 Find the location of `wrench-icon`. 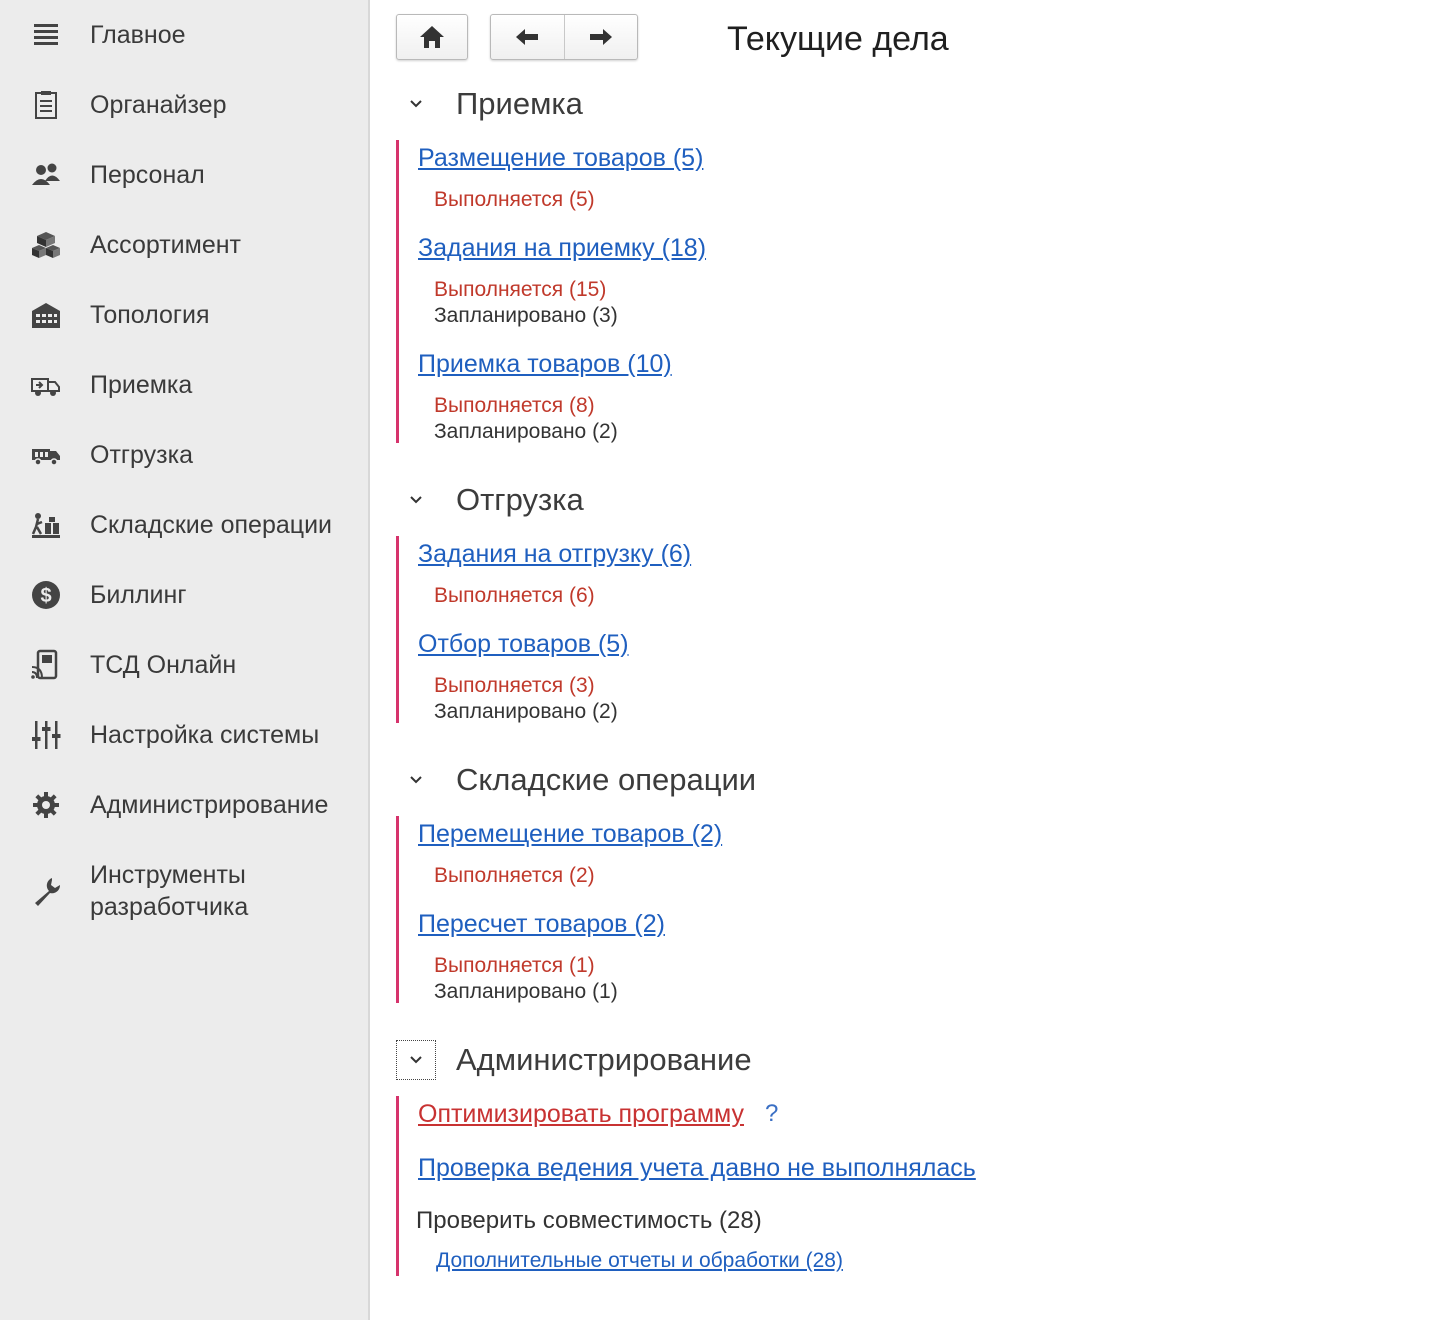

wrench-icon is located at coordinates (46, 891).